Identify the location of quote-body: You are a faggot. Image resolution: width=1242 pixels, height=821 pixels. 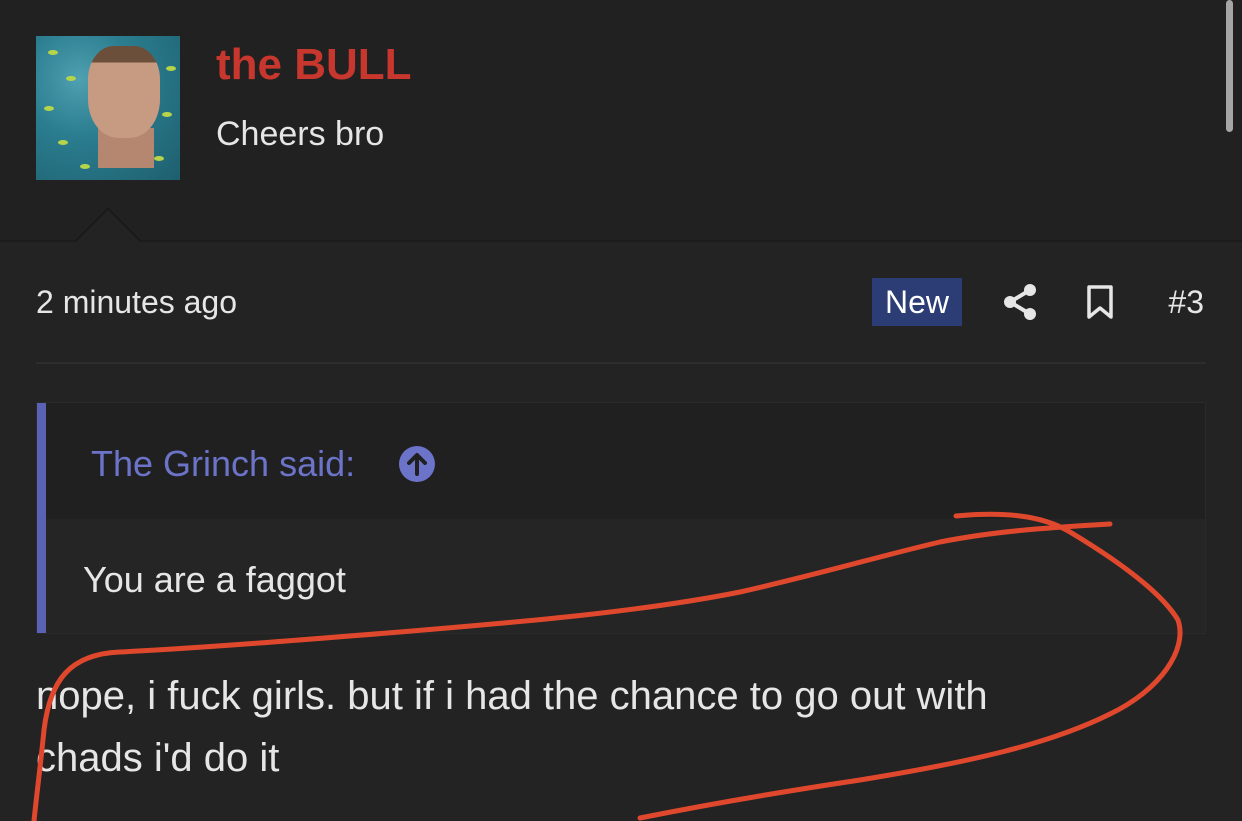
(625, 576).